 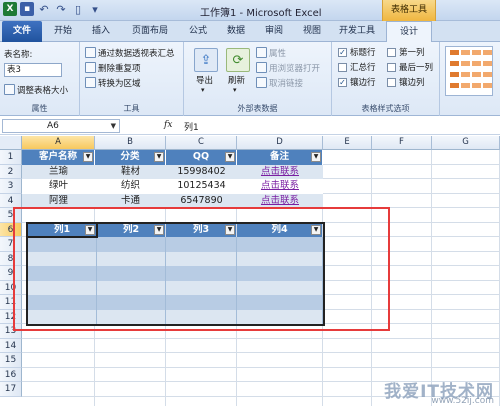 What do you see at coordinates (250, 10) in the screenshot?
I see `title-bar: X ▪ ↶ ↷ ▯ ▾ 工作簿1 - Microsoft Excel 表格工具` at bounding box center [250, 10].